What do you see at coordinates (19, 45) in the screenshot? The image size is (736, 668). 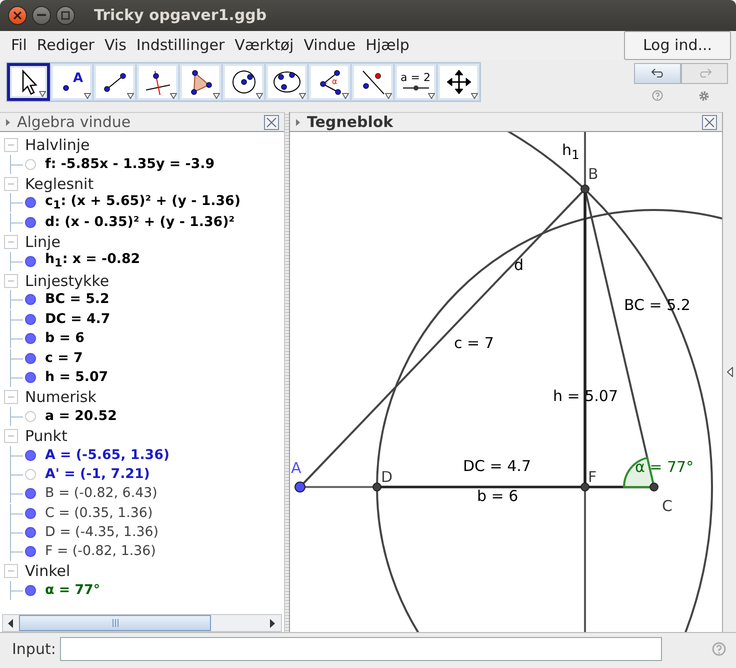 I see `menu-item: Fil` at bounding box center [19, 45].